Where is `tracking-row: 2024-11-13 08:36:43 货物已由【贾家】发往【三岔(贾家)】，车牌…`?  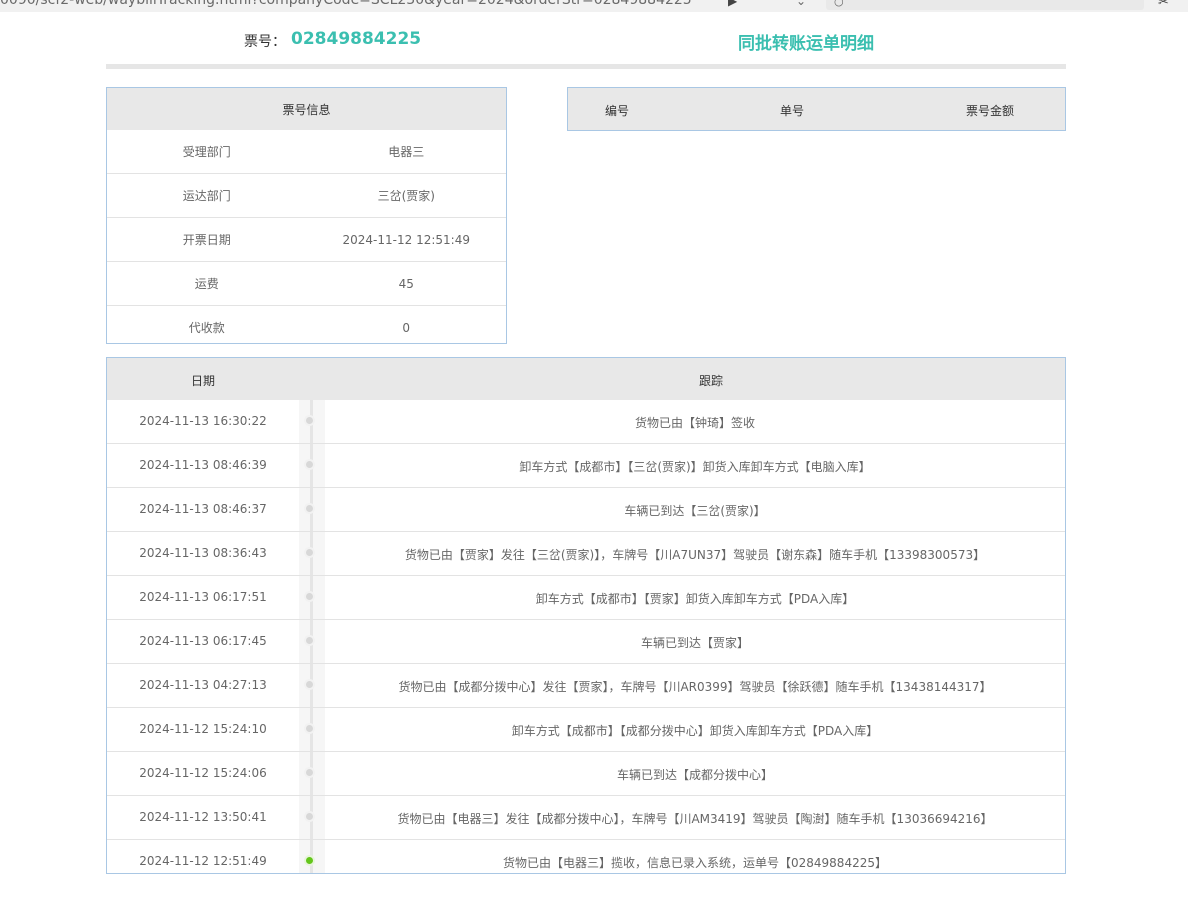 tracking-row: 2024-11-13 08:36:43 货物已由【贾家】发往【三岔(贾家)】，车牌… is located at coordinates (586, 553).